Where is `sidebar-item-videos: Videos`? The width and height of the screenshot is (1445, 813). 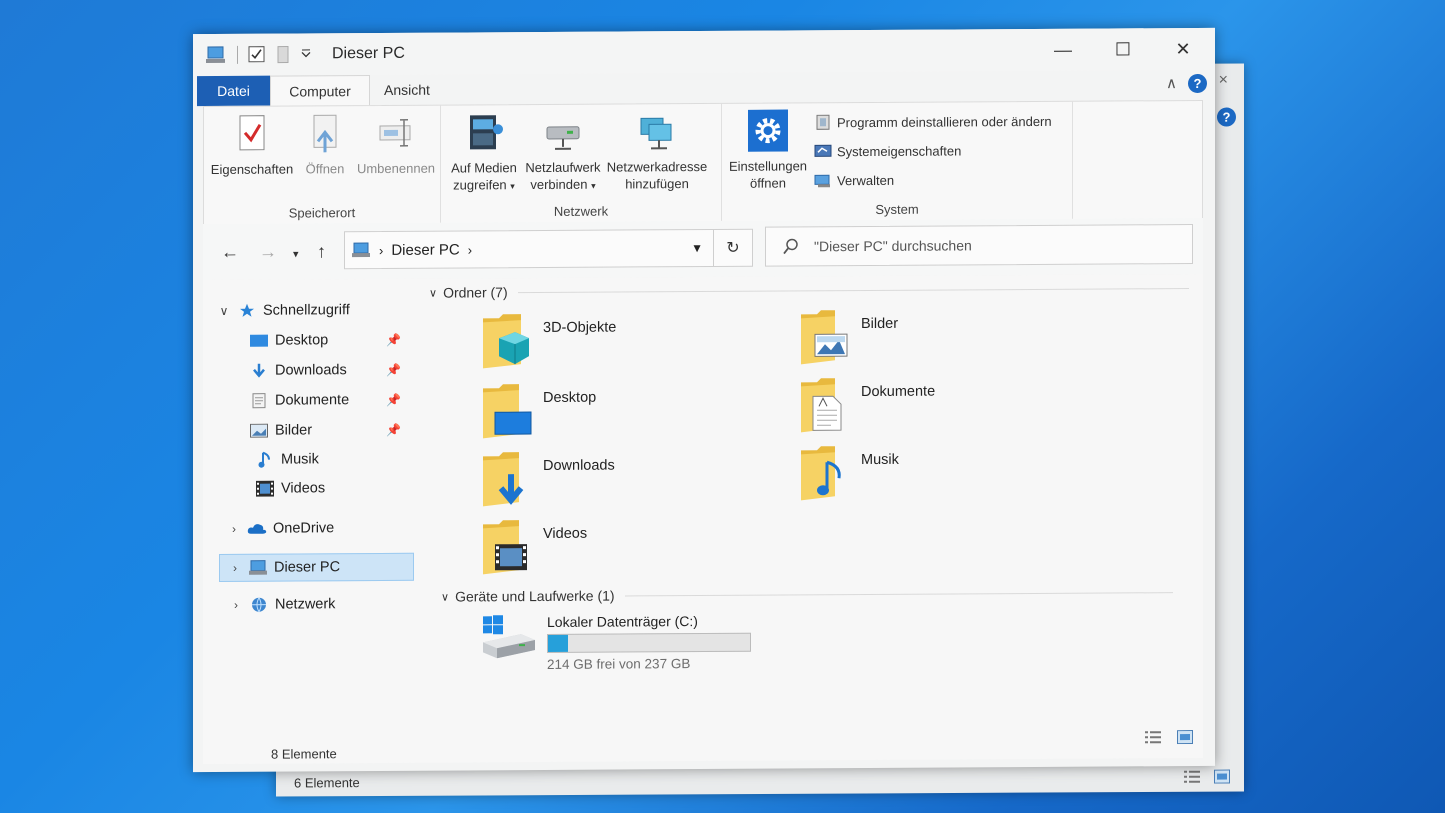
sidebar-item-videos: Videos is located at coordinates (309, 488).